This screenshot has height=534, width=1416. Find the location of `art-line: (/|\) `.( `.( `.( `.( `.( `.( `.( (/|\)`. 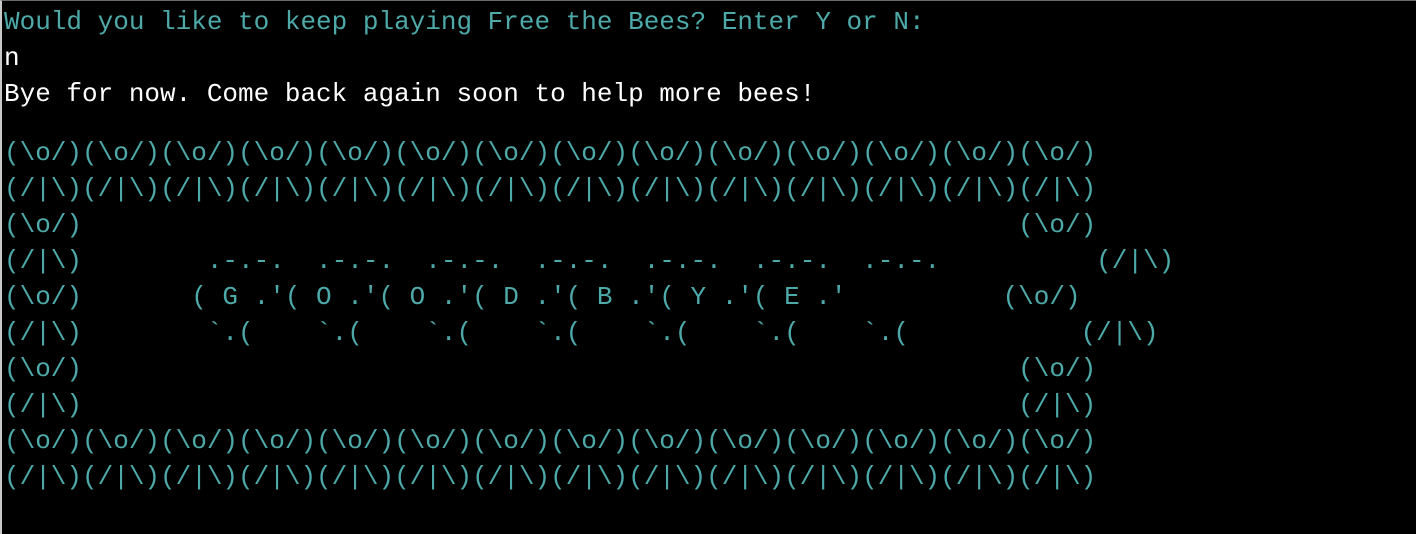

art-line: (/|\) `.( `.( `.( `.( `.( `.( `.( (/|\) is located at coordinates (581, 333).